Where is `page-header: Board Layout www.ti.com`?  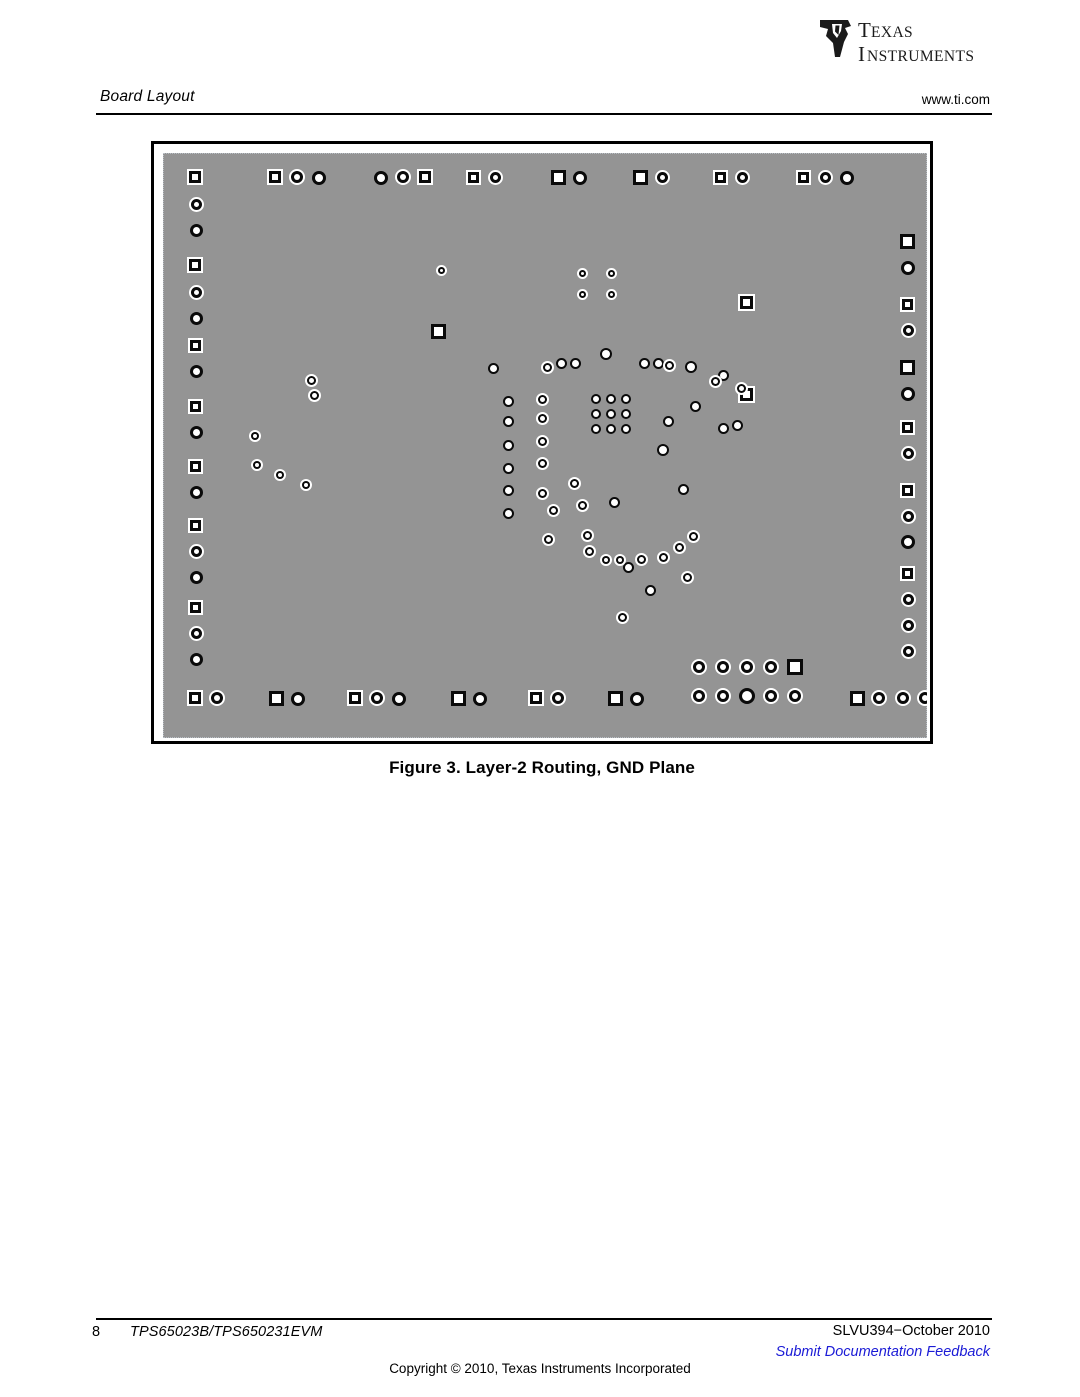
page-header: Board Layout www.ti.com is located at coordinates (544, 103).